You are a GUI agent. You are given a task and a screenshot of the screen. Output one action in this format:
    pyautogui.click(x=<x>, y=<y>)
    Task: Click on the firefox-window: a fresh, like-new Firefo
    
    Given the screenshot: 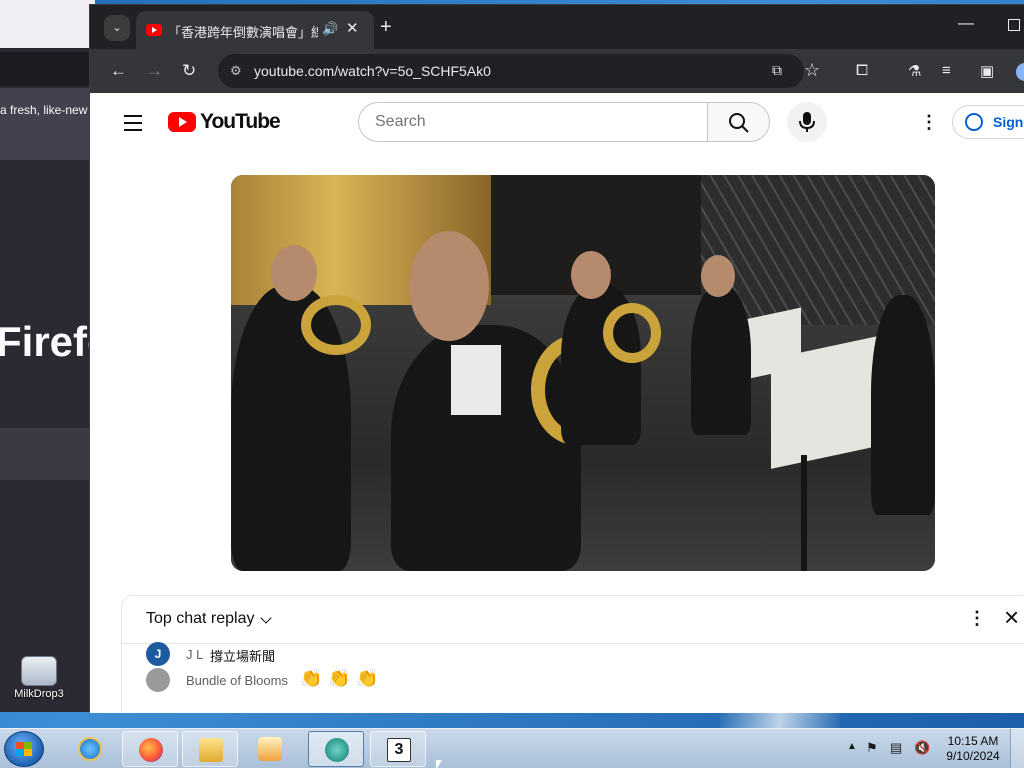 What is the action you would take?
    pyautogui.click(x=47, y=356)
    